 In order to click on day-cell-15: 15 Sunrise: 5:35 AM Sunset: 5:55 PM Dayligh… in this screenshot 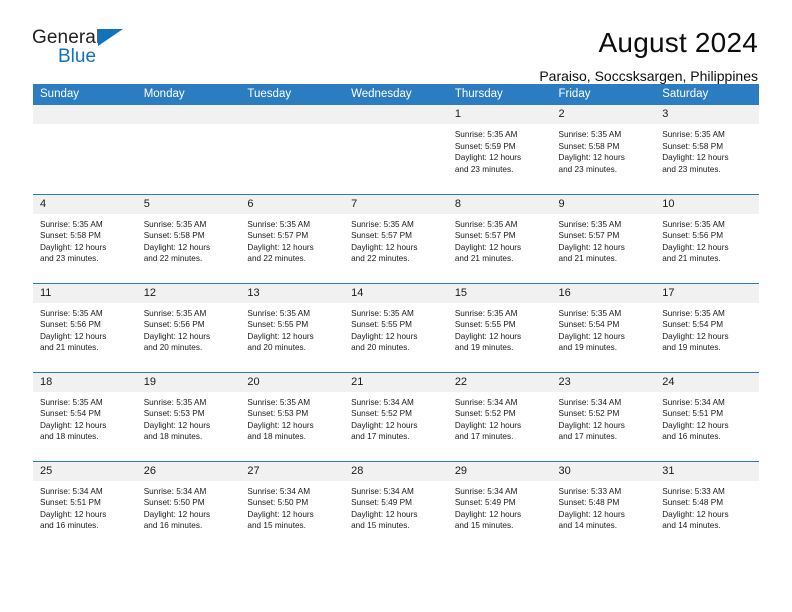, I will do `click(499, 327)`.